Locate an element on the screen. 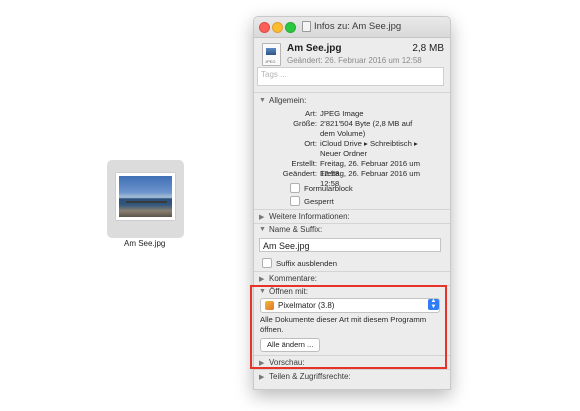  modified-date: Geändert: 26. Februar 2016 um 12:58 is located at coordinates (354, 60).